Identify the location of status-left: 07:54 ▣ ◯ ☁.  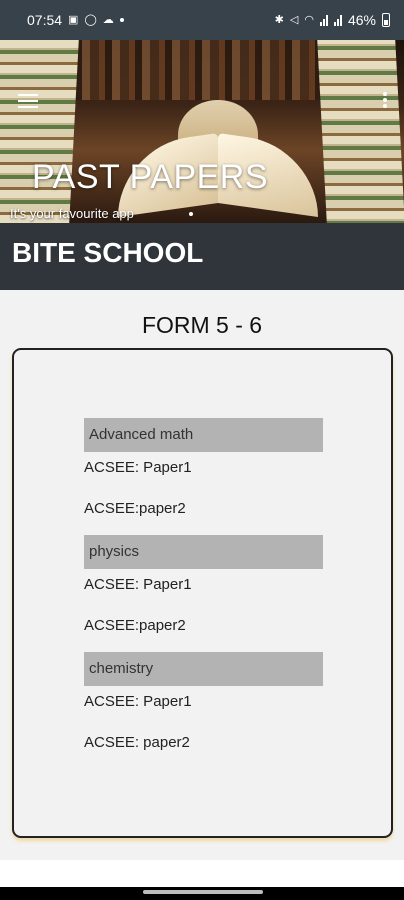
(75, 20).